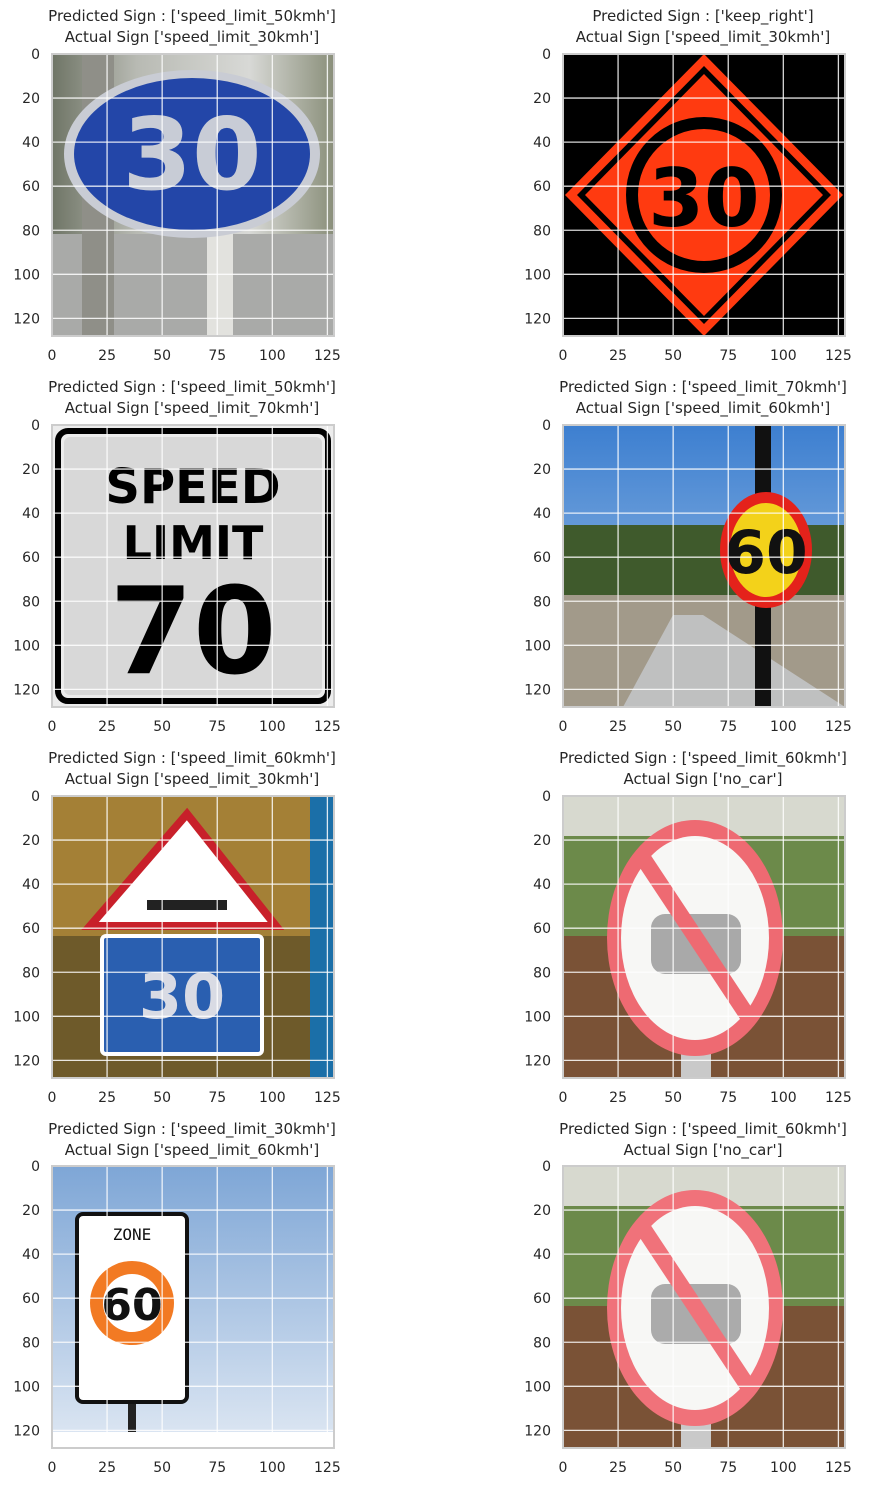  I want to click on image-plot: 0 25 50 75 100 125 0 20 40 60 80 100 120, so click(687, 947).